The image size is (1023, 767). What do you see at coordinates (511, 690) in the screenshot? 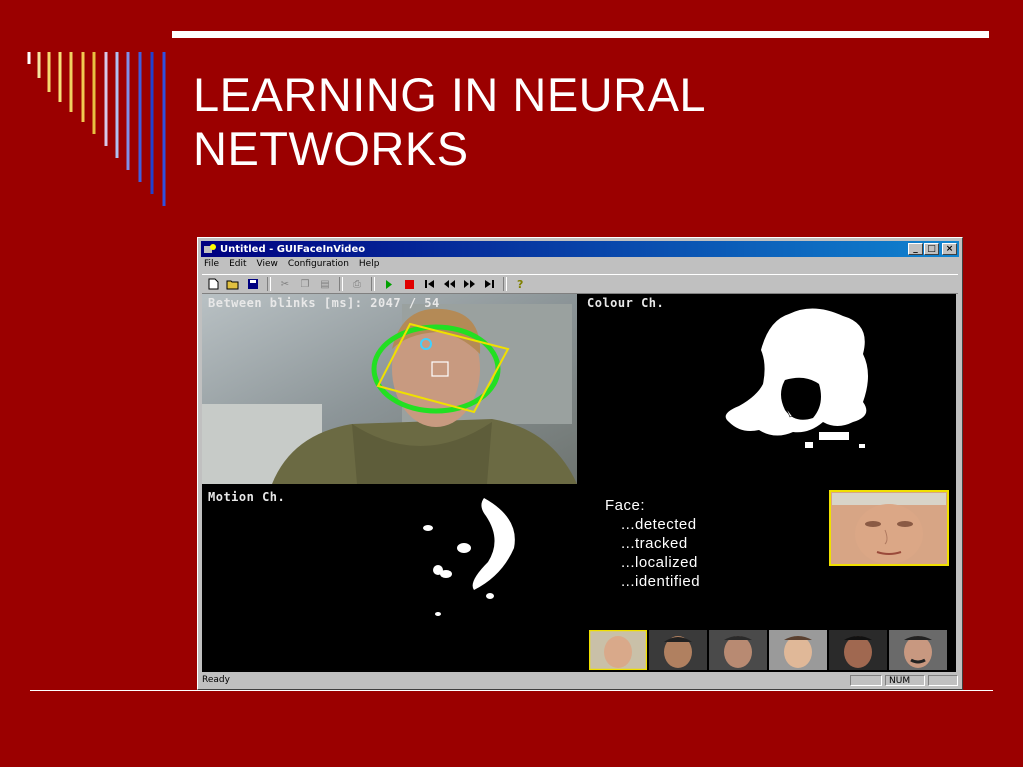
I see `bottom-rule` at bounding box center [511, 690].